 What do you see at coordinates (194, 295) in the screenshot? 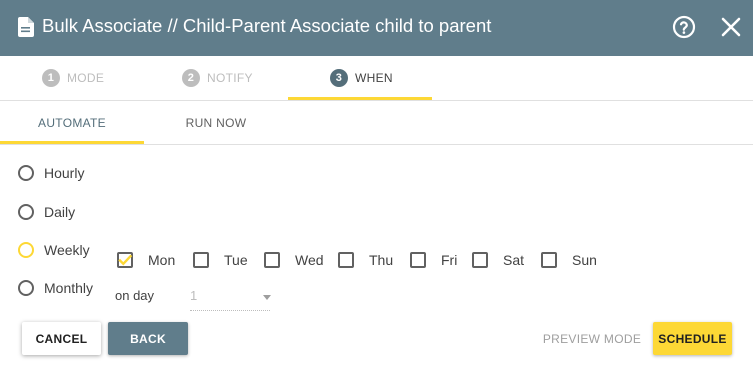
I see `on-day-value: 1` at bounding box center [194, 295].